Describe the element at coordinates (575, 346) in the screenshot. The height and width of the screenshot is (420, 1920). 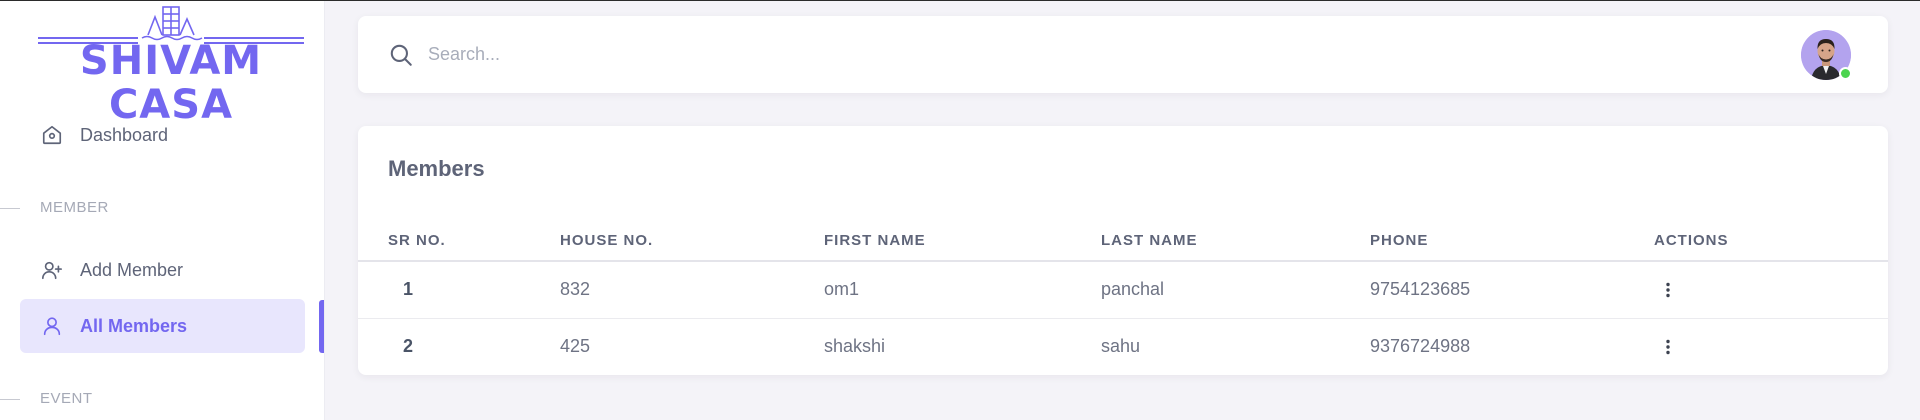
I see `cell-house-no: 425` at that location.